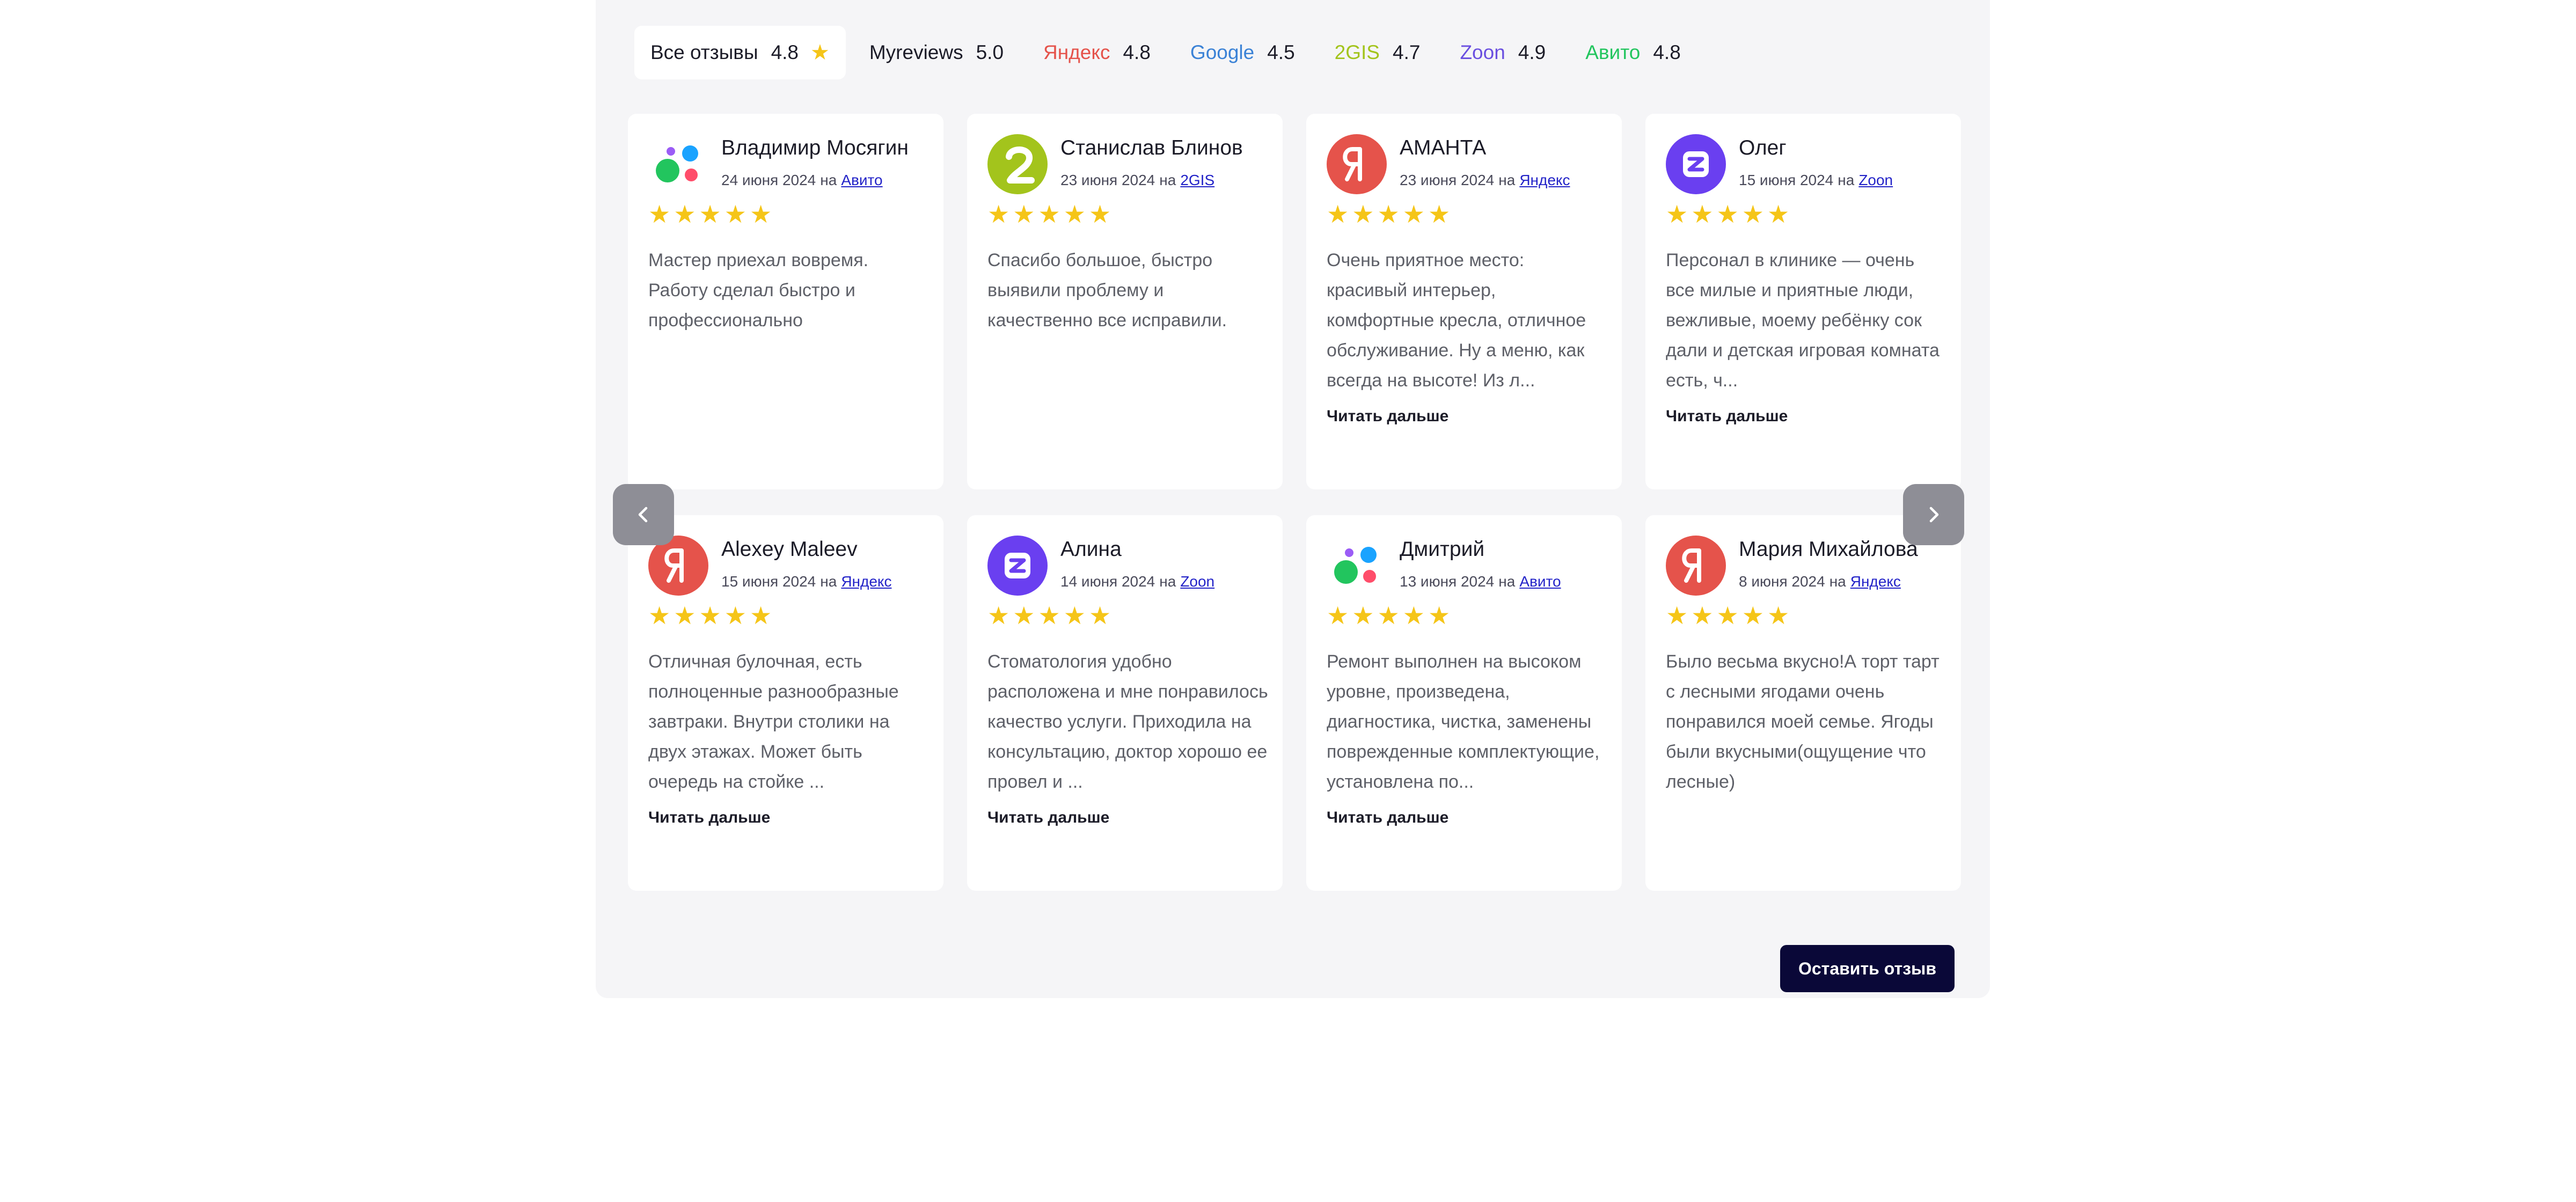 The width and height of the screenshot is (2576, 1202). I want to click on tab-name: 2GIS, so click(1357, 52).